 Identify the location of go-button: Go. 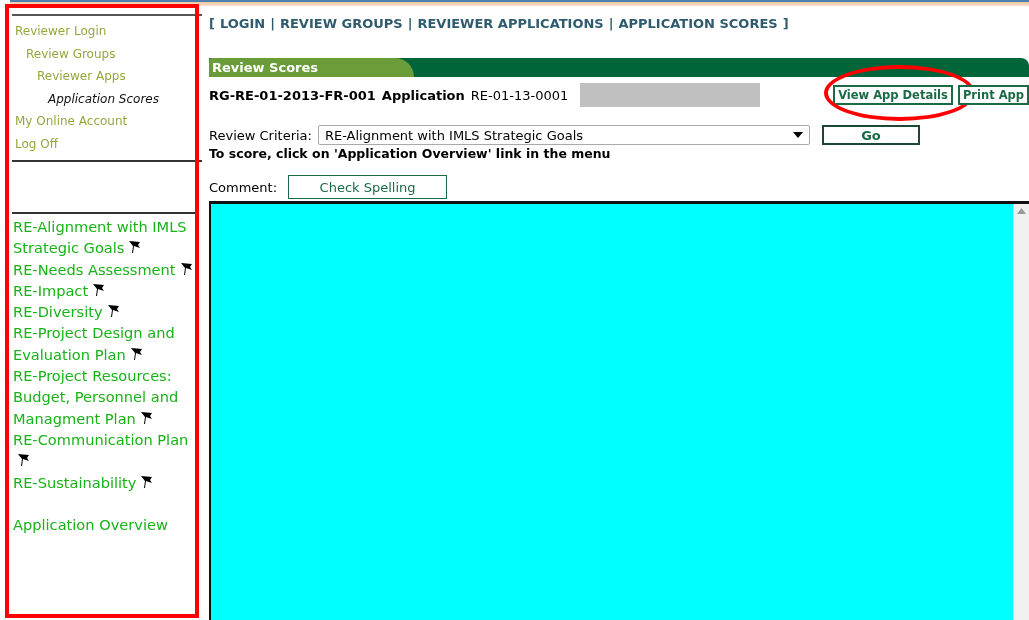
(870, 135).